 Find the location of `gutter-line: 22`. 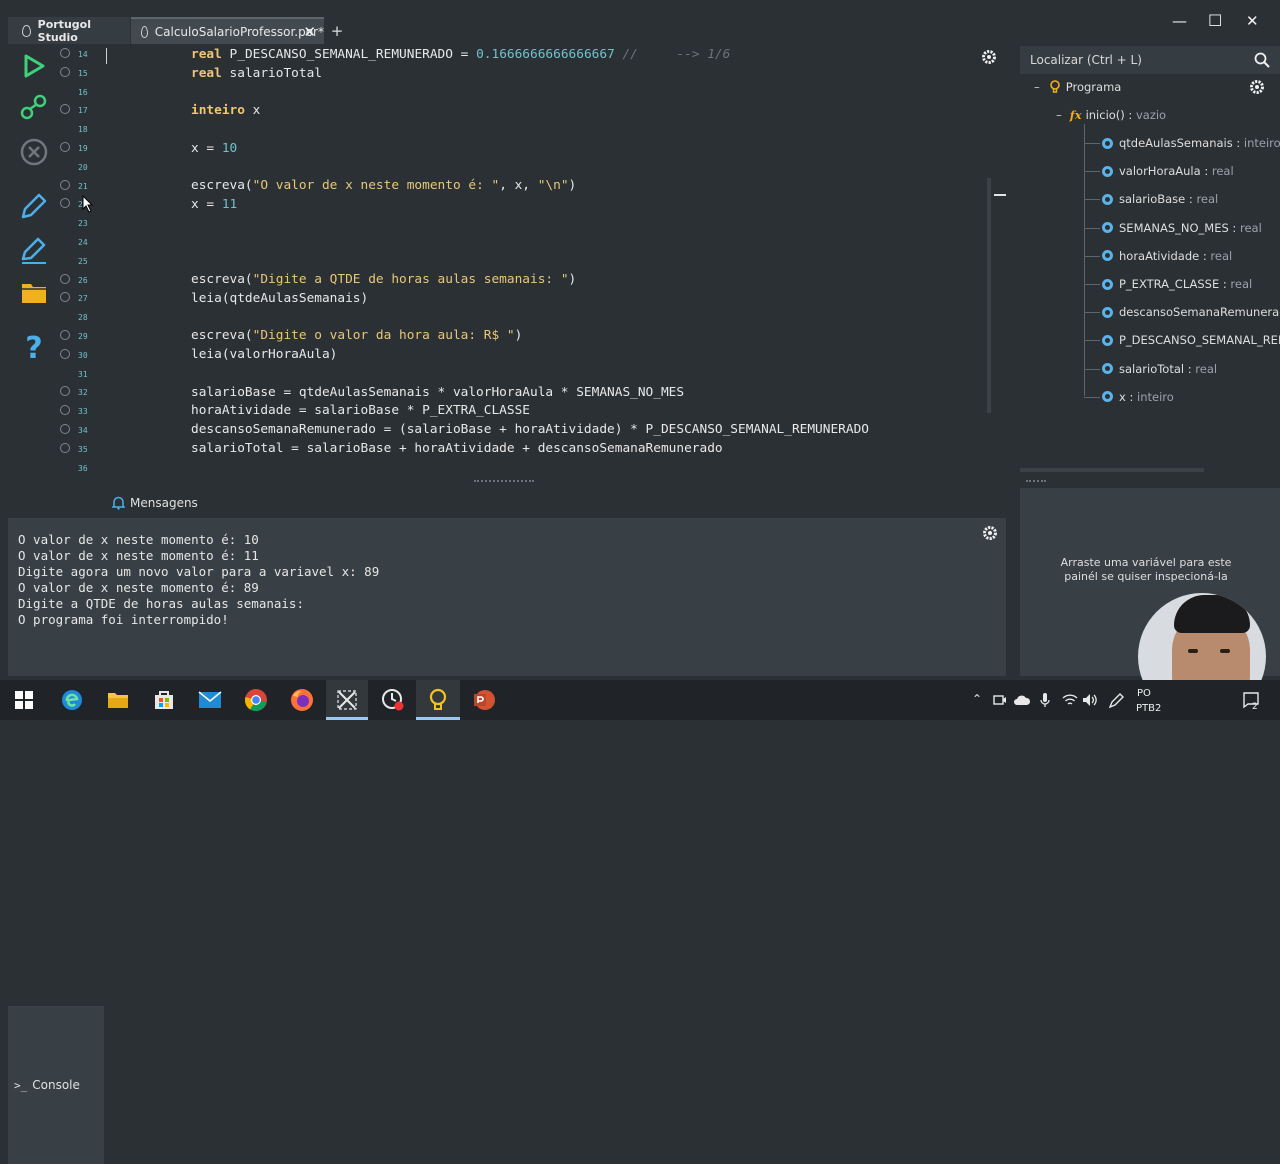

gutter-line: 22 is located at coordinates (81, 205).